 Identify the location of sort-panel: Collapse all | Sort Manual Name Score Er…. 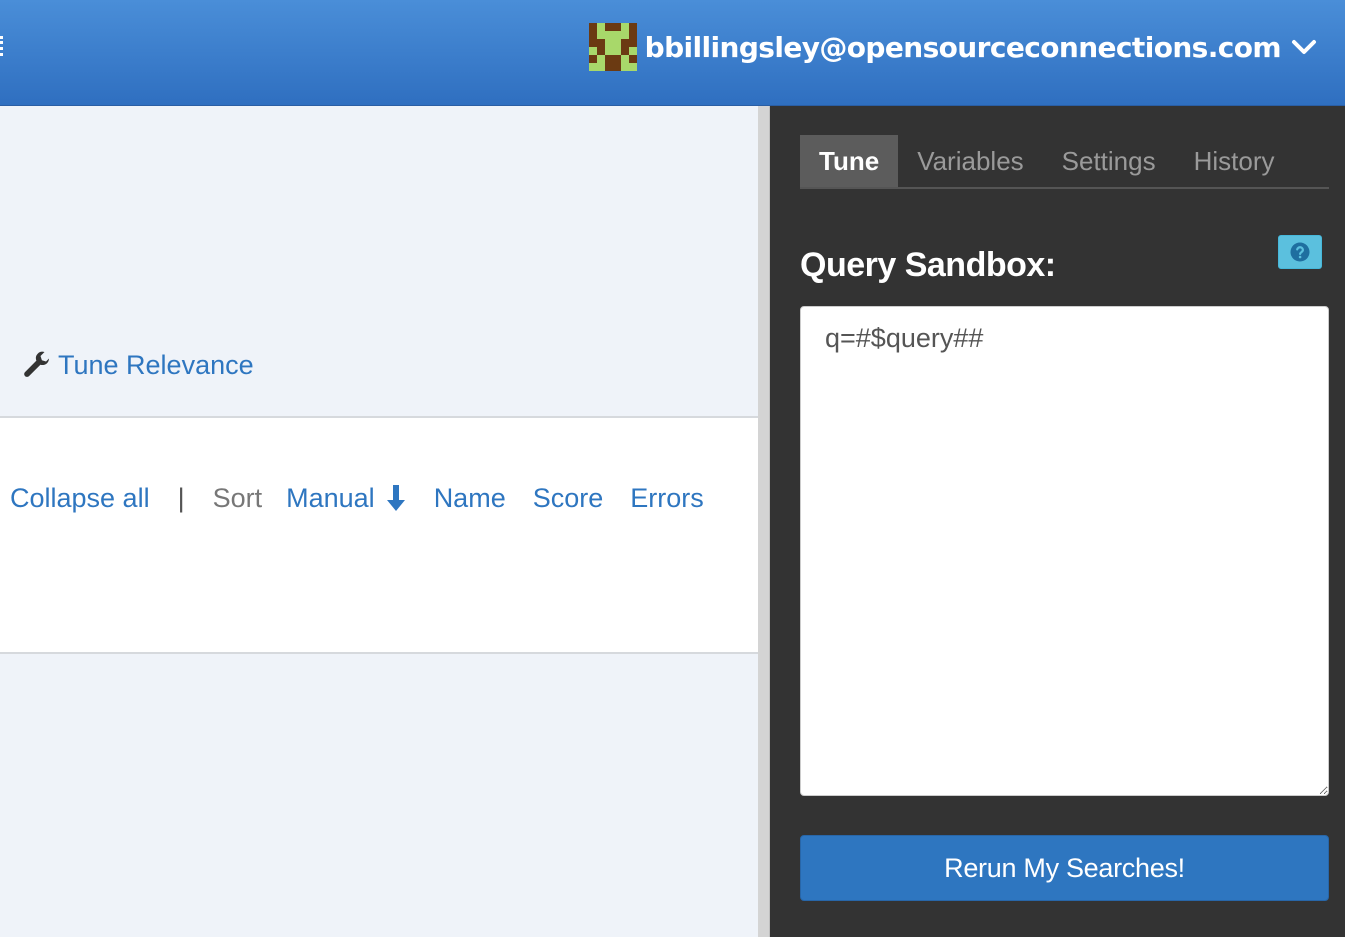
(379, 535).